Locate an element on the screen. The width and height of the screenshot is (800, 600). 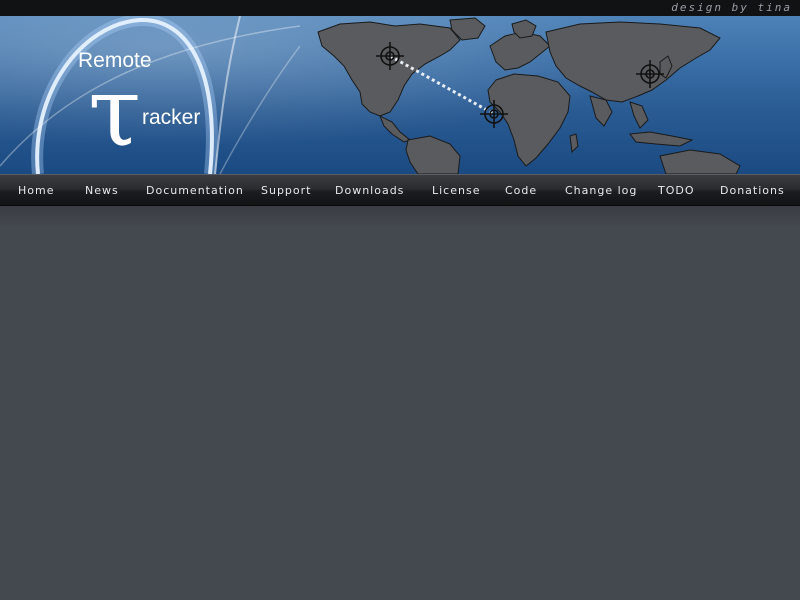
nav-donations: Donations is located at coordinates (752, 190).